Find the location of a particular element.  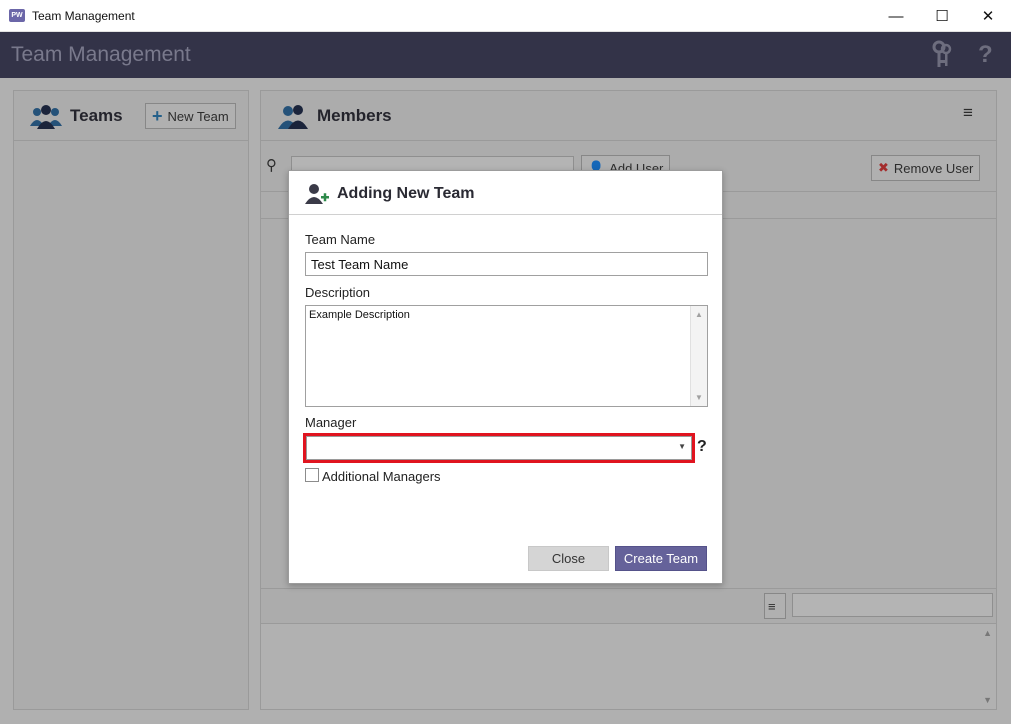

description-label: Description is located at coordinates (338, 292).